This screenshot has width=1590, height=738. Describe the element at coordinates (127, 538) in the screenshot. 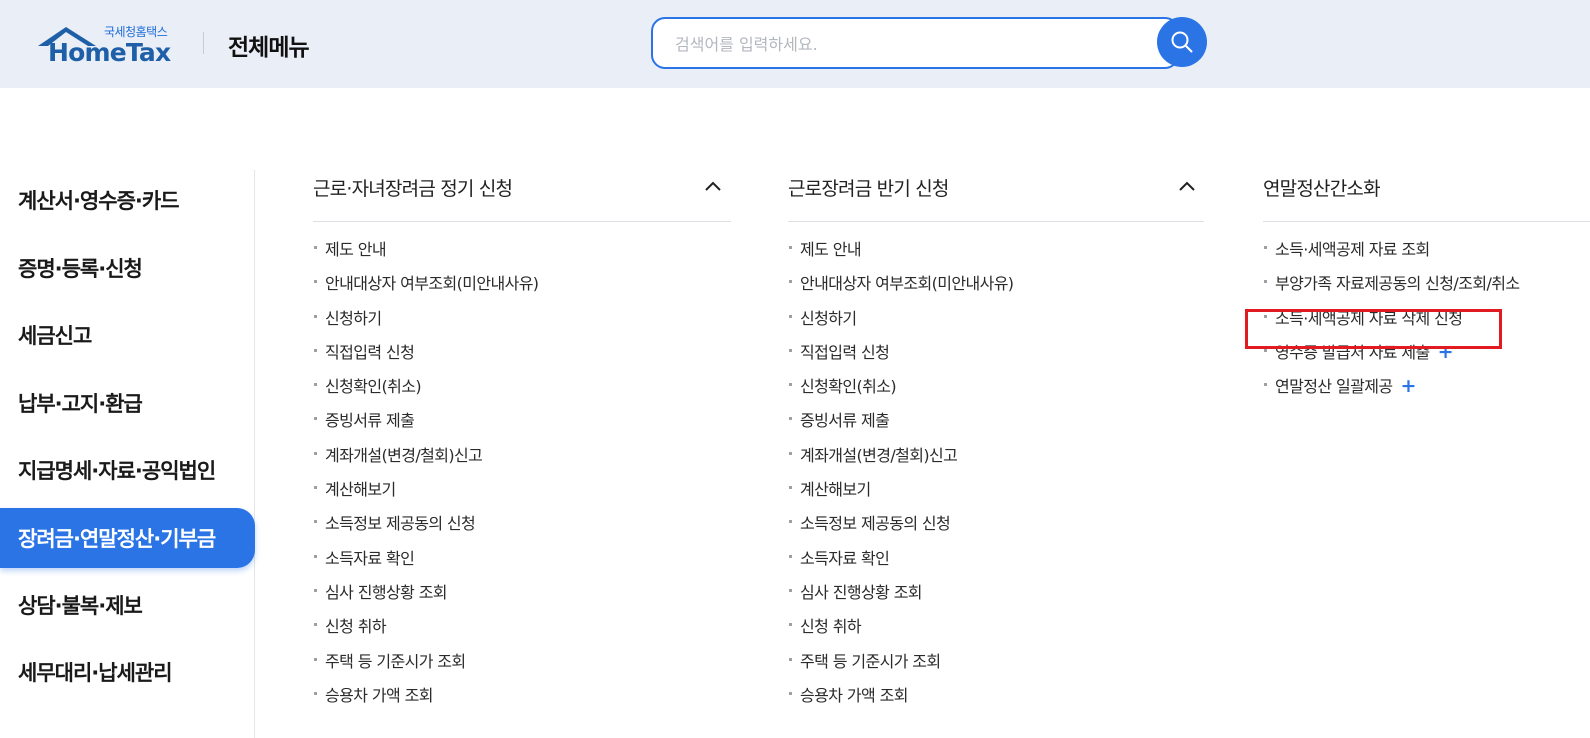

I see `sidebar-item-incentives-year-end: 장려금·연말정산·기부금` at that location.